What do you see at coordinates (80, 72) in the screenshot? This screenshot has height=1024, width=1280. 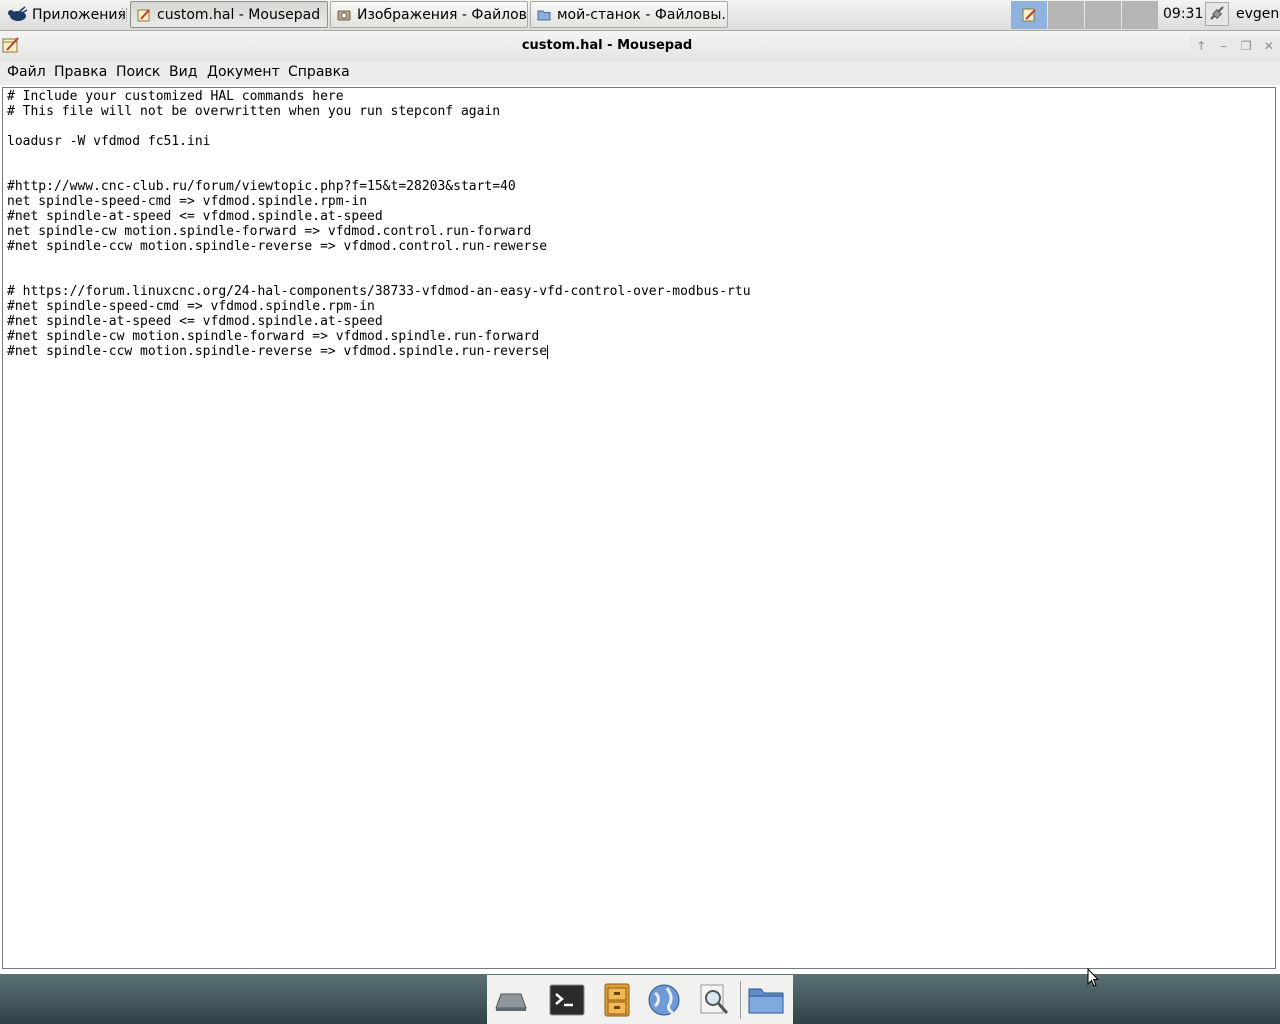 I see `menu-edit: Правка` at bounding box center [80, 72].